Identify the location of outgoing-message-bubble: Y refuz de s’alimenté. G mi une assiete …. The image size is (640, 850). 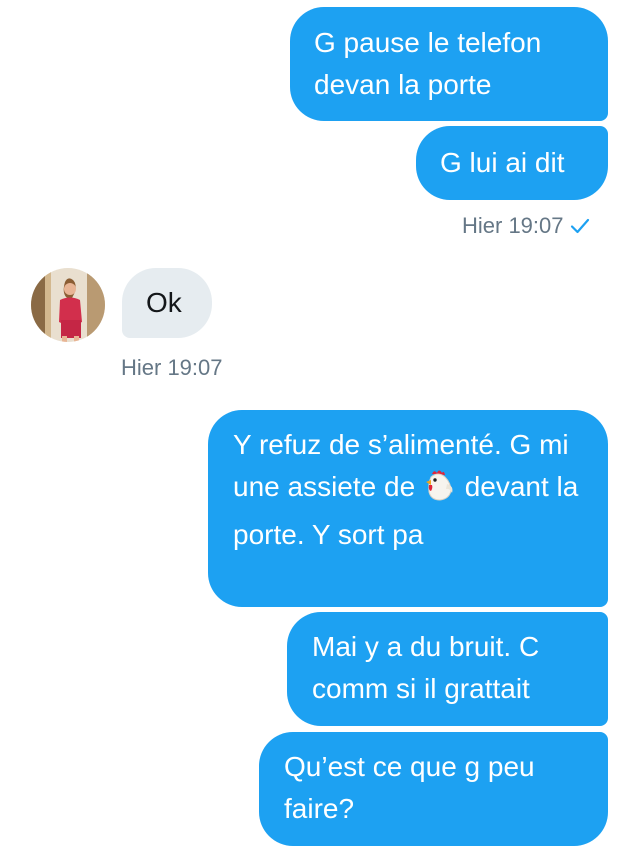
(408, 508).